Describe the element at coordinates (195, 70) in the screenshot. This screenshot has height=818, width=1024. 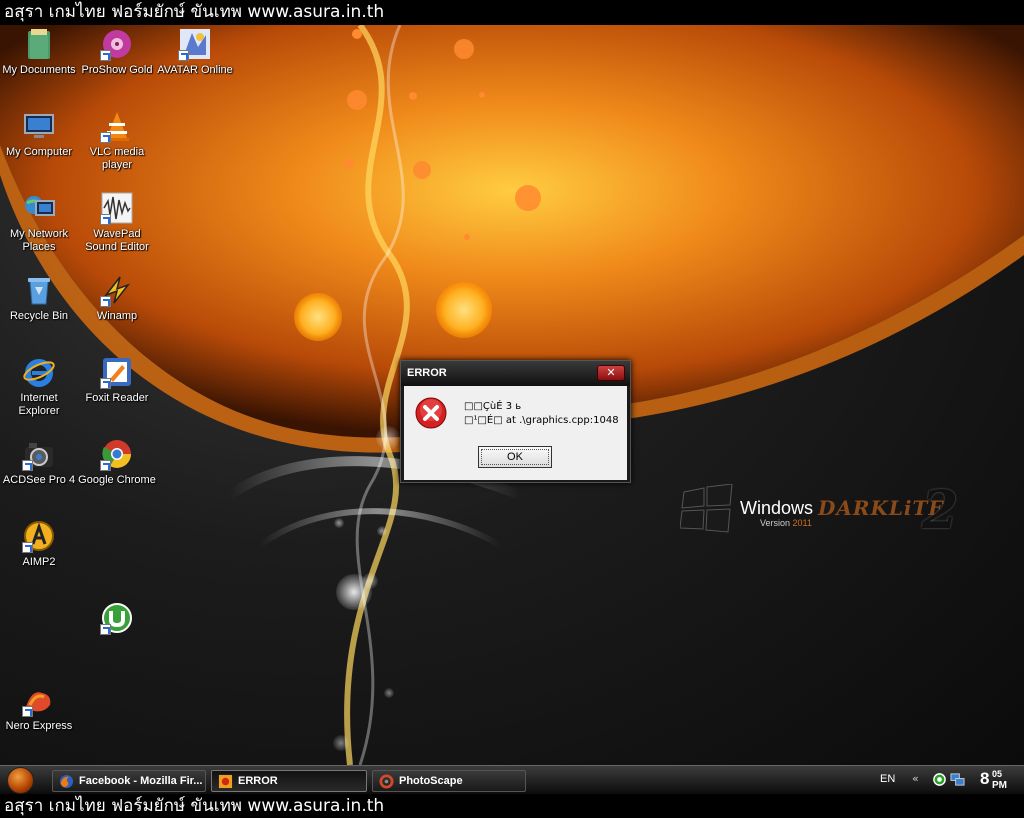
I see `icon-label: AVATAR Online` at that location.